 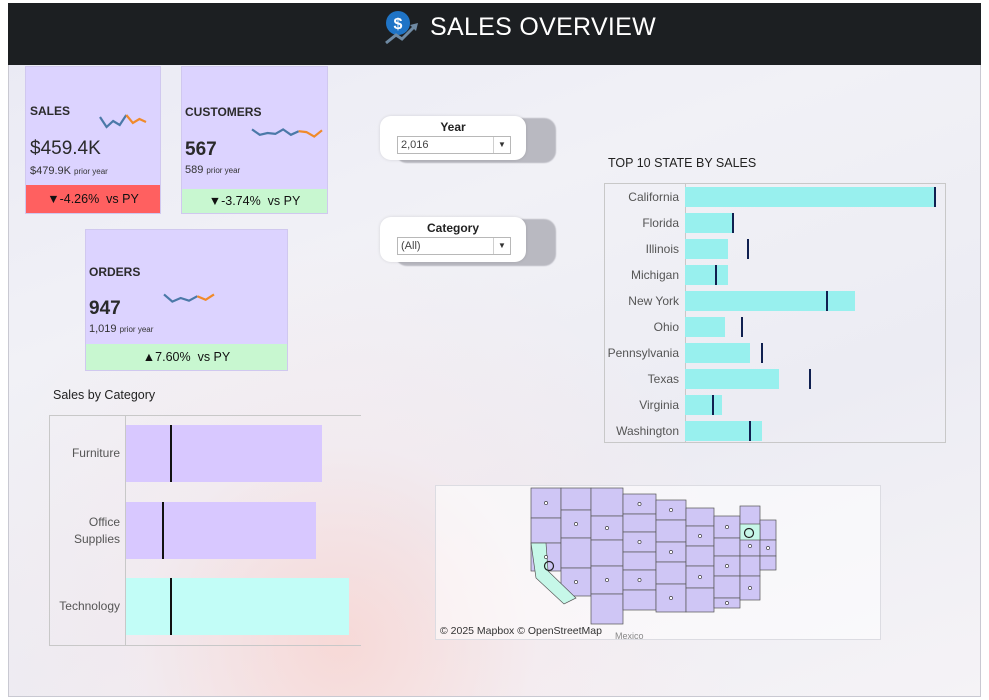 I want to click on kpi-delta-badge: ▼-4.26% vs PY, so click(x=93, y=199).